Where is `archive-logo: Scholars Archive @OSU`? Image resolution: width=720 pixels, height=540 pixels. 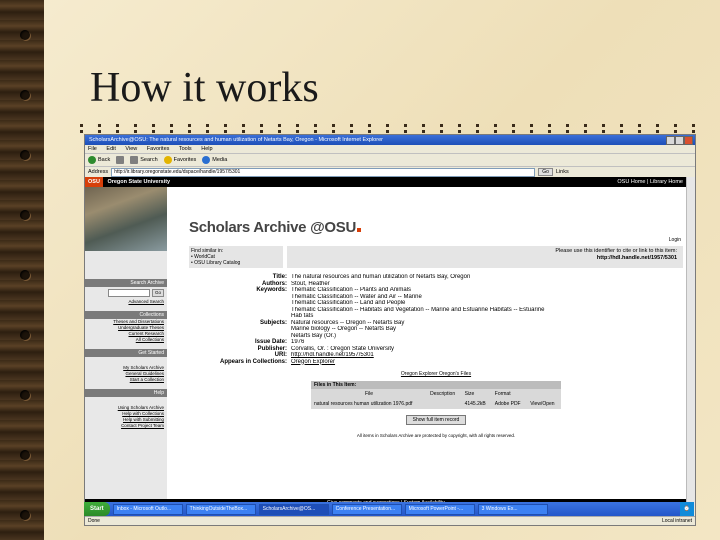
archive-logo: Scholars Archive @OSU is located at coordinates (436, 227).